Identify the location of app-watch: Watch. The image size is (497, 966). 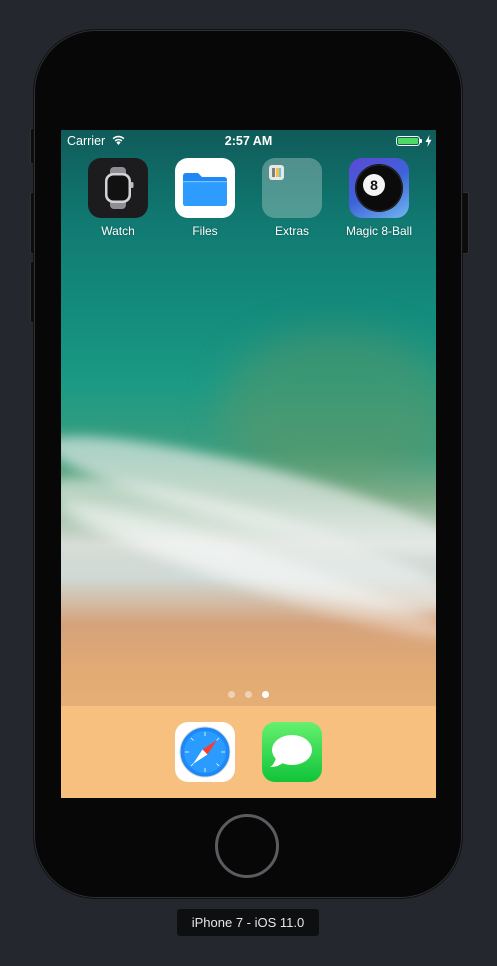
(118, 198).